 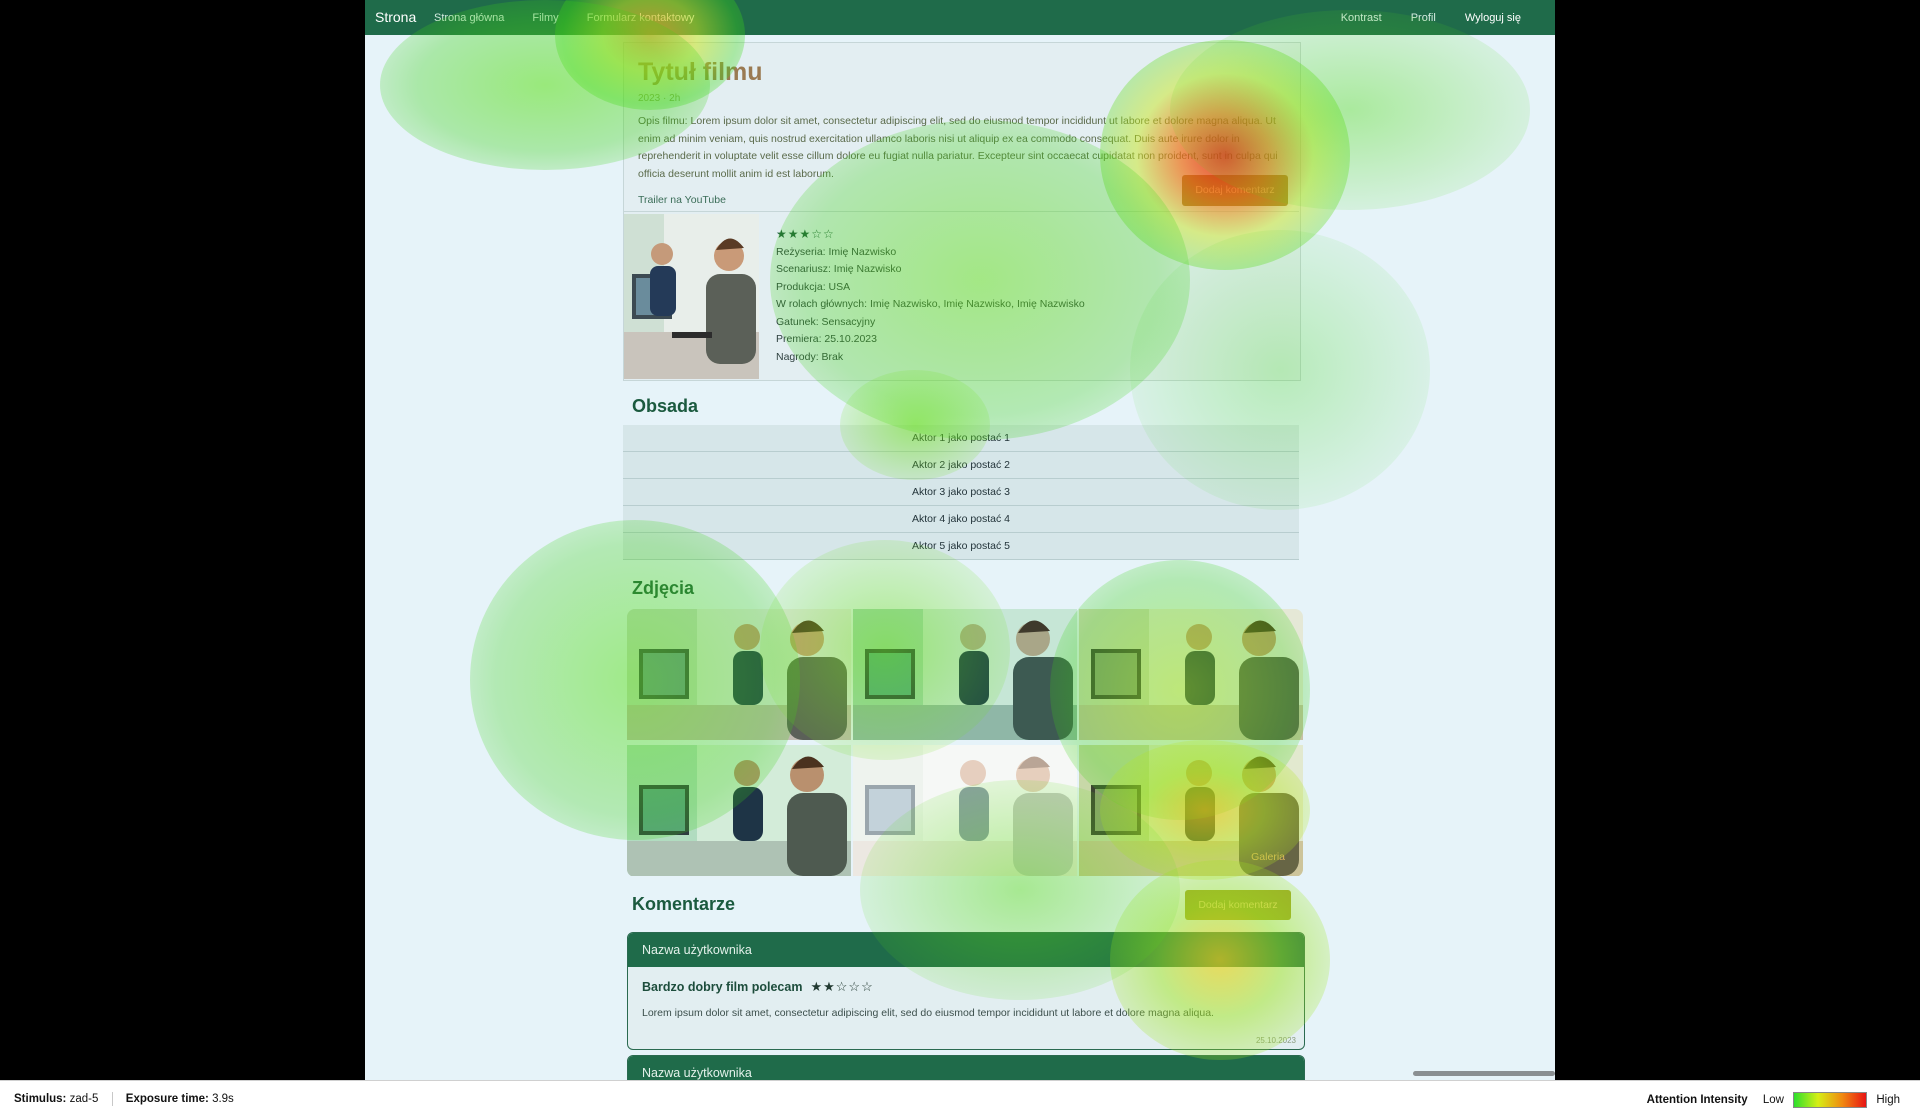 What do you see at coordinates (682, 200) in the screenshot?
I see `trailer-link: Trailer na YouTube` at bounding box center [682, 200].